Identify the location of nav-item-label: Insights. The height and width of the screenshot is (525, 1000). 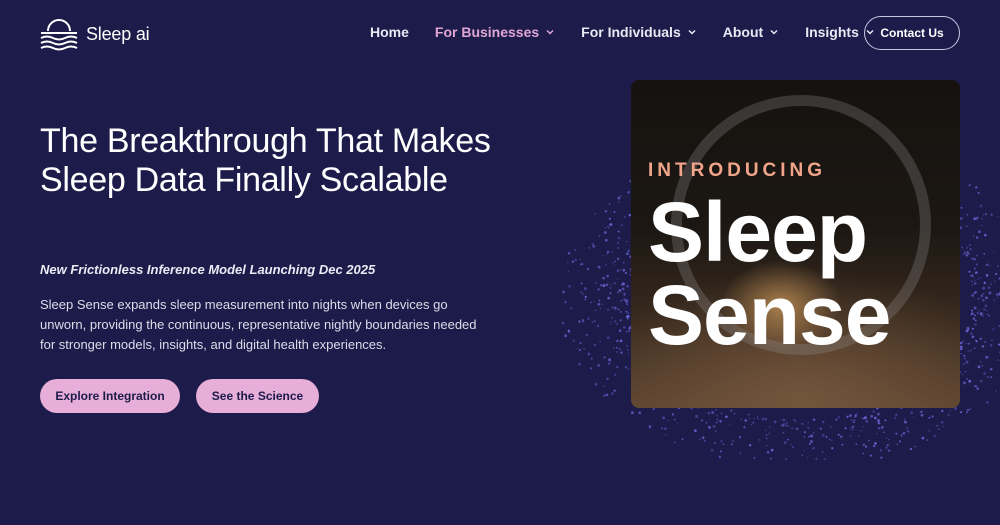
(832, 32).